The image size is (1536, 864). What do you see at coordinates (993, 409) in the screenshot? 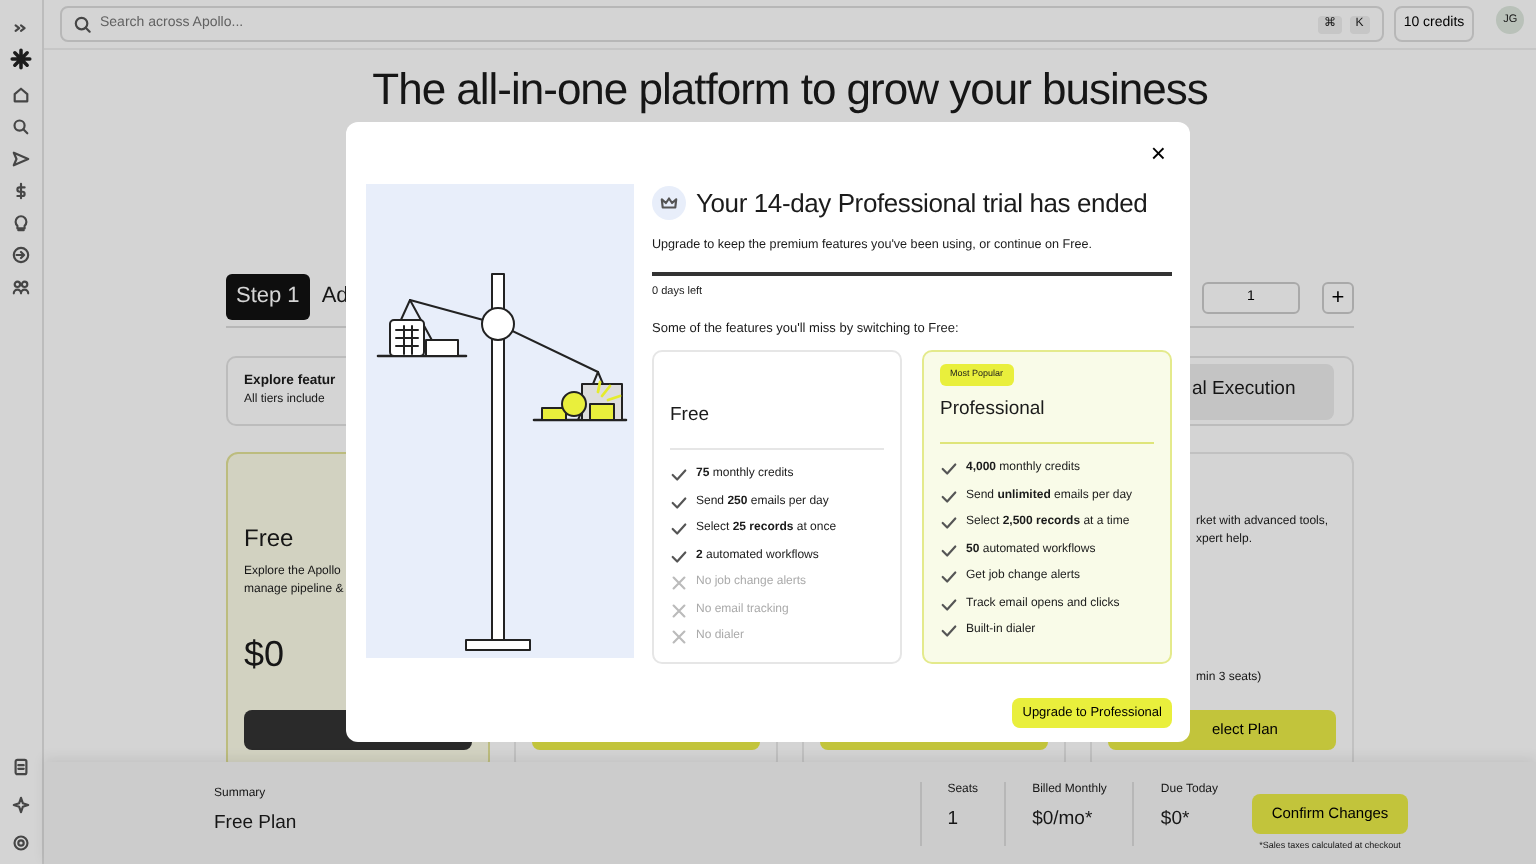
I see `plan-name: Professional` at bounding box center [993, 409].